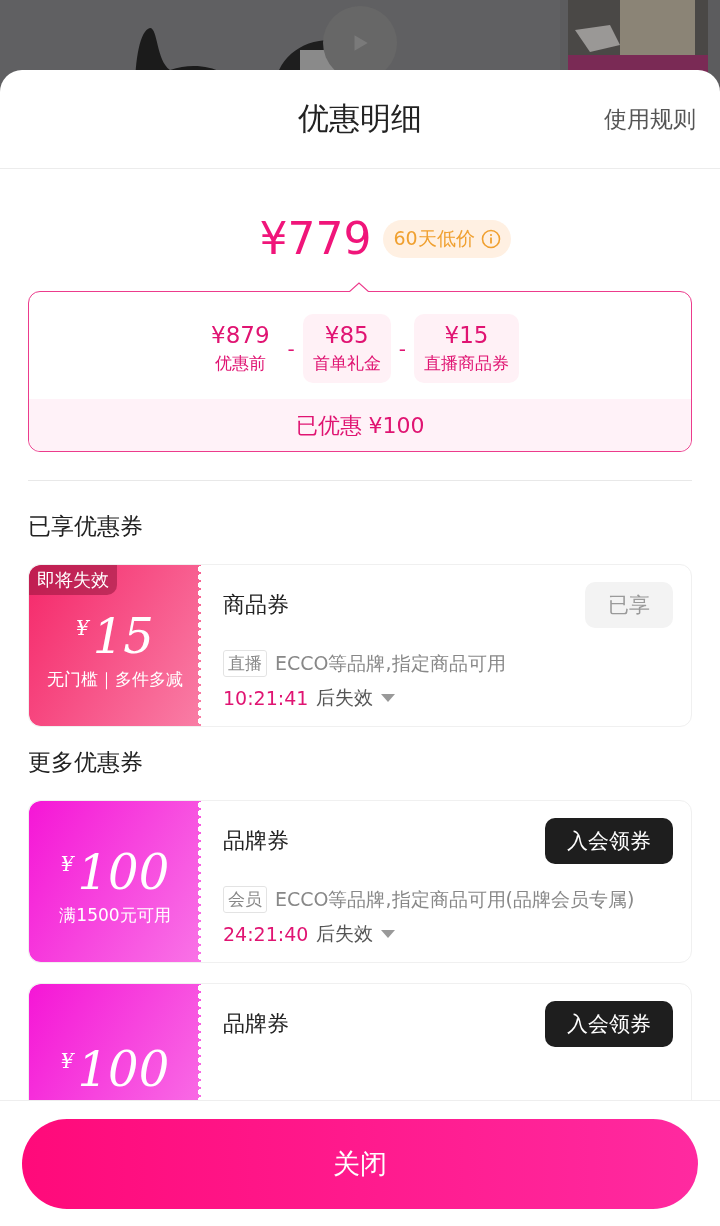  What do you see at coordinates (256, 605) in the screenshot?
I see `coupon-name: 商品券` at bounding box center [256, 605].